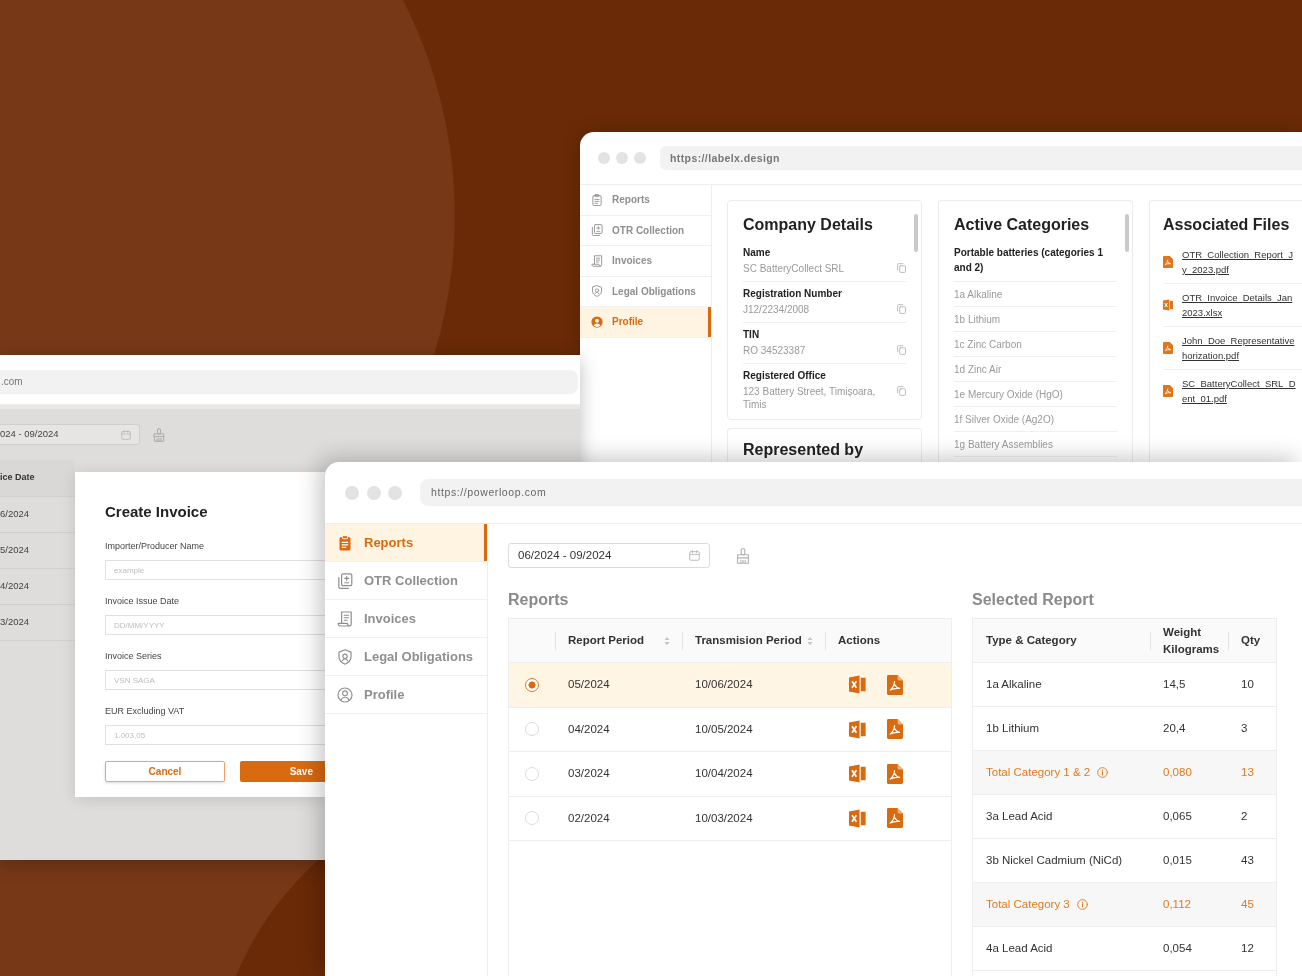 The height and width of the screenshot is (976, 1302). Describe the element at coordinates (775, 350) in the screenshot. I see `field-value: RO 34523387` at that location.